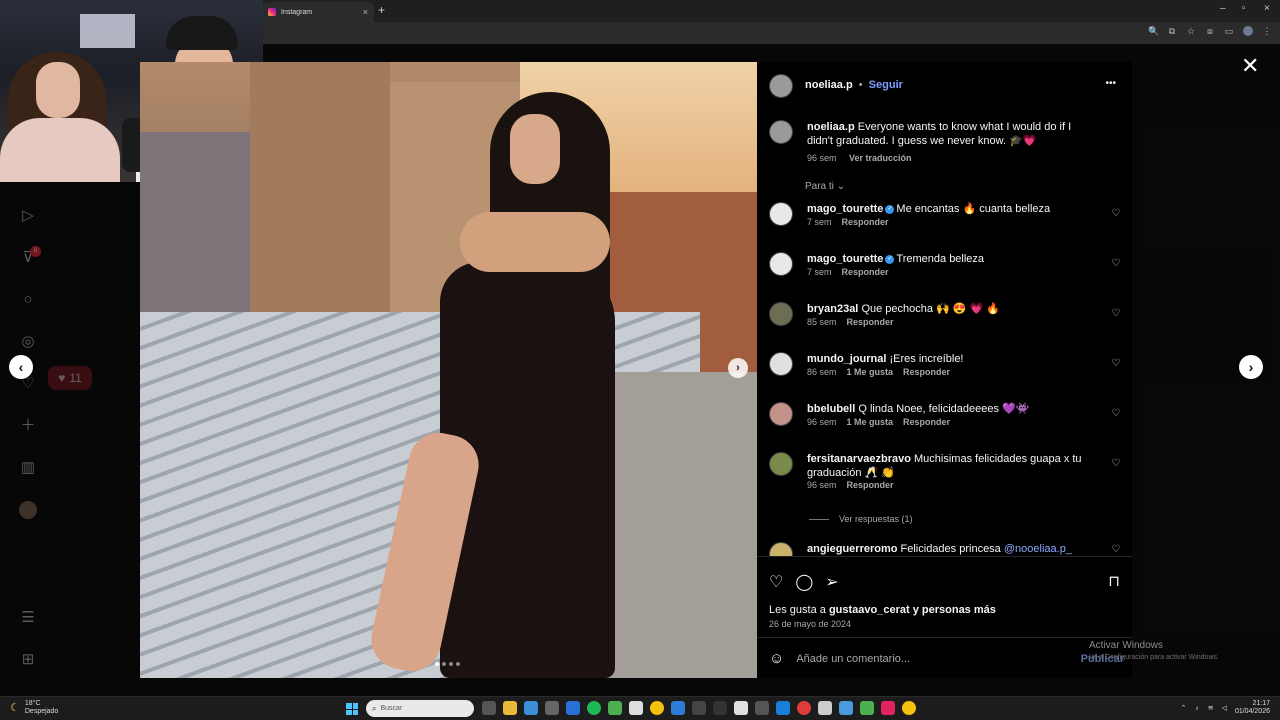  Describe the element at coordinates (1229, 31) in the screenshot. I see `split-view-icon: ▭` at that location.